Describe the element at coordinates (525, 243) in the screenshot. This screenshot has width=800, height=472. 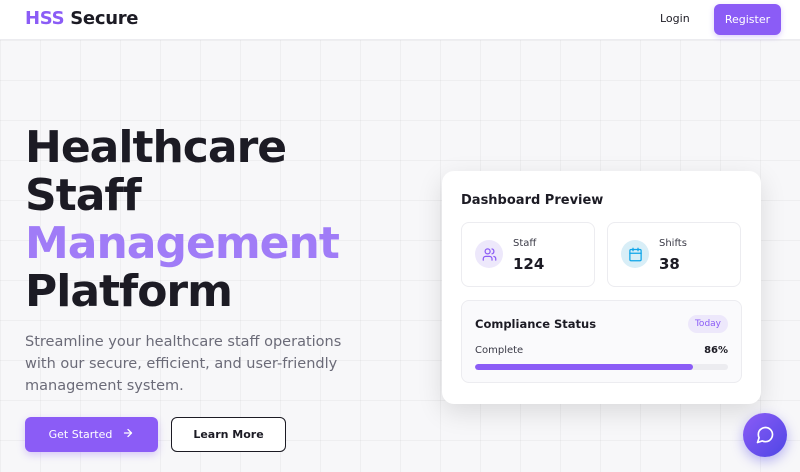
I see `stat-label: Staff` at that location.